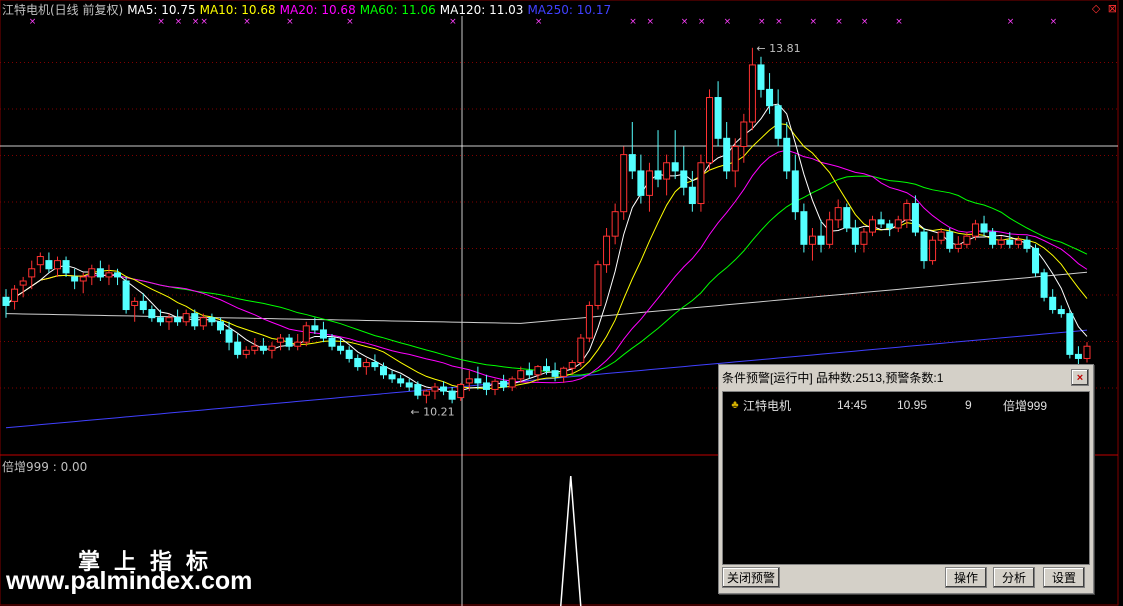 The image size is (1123, 606). What do you see at coordinates (571, 540) in the screenshot?
I see `sub-indicator-spike` at bounding box center [571, 540].